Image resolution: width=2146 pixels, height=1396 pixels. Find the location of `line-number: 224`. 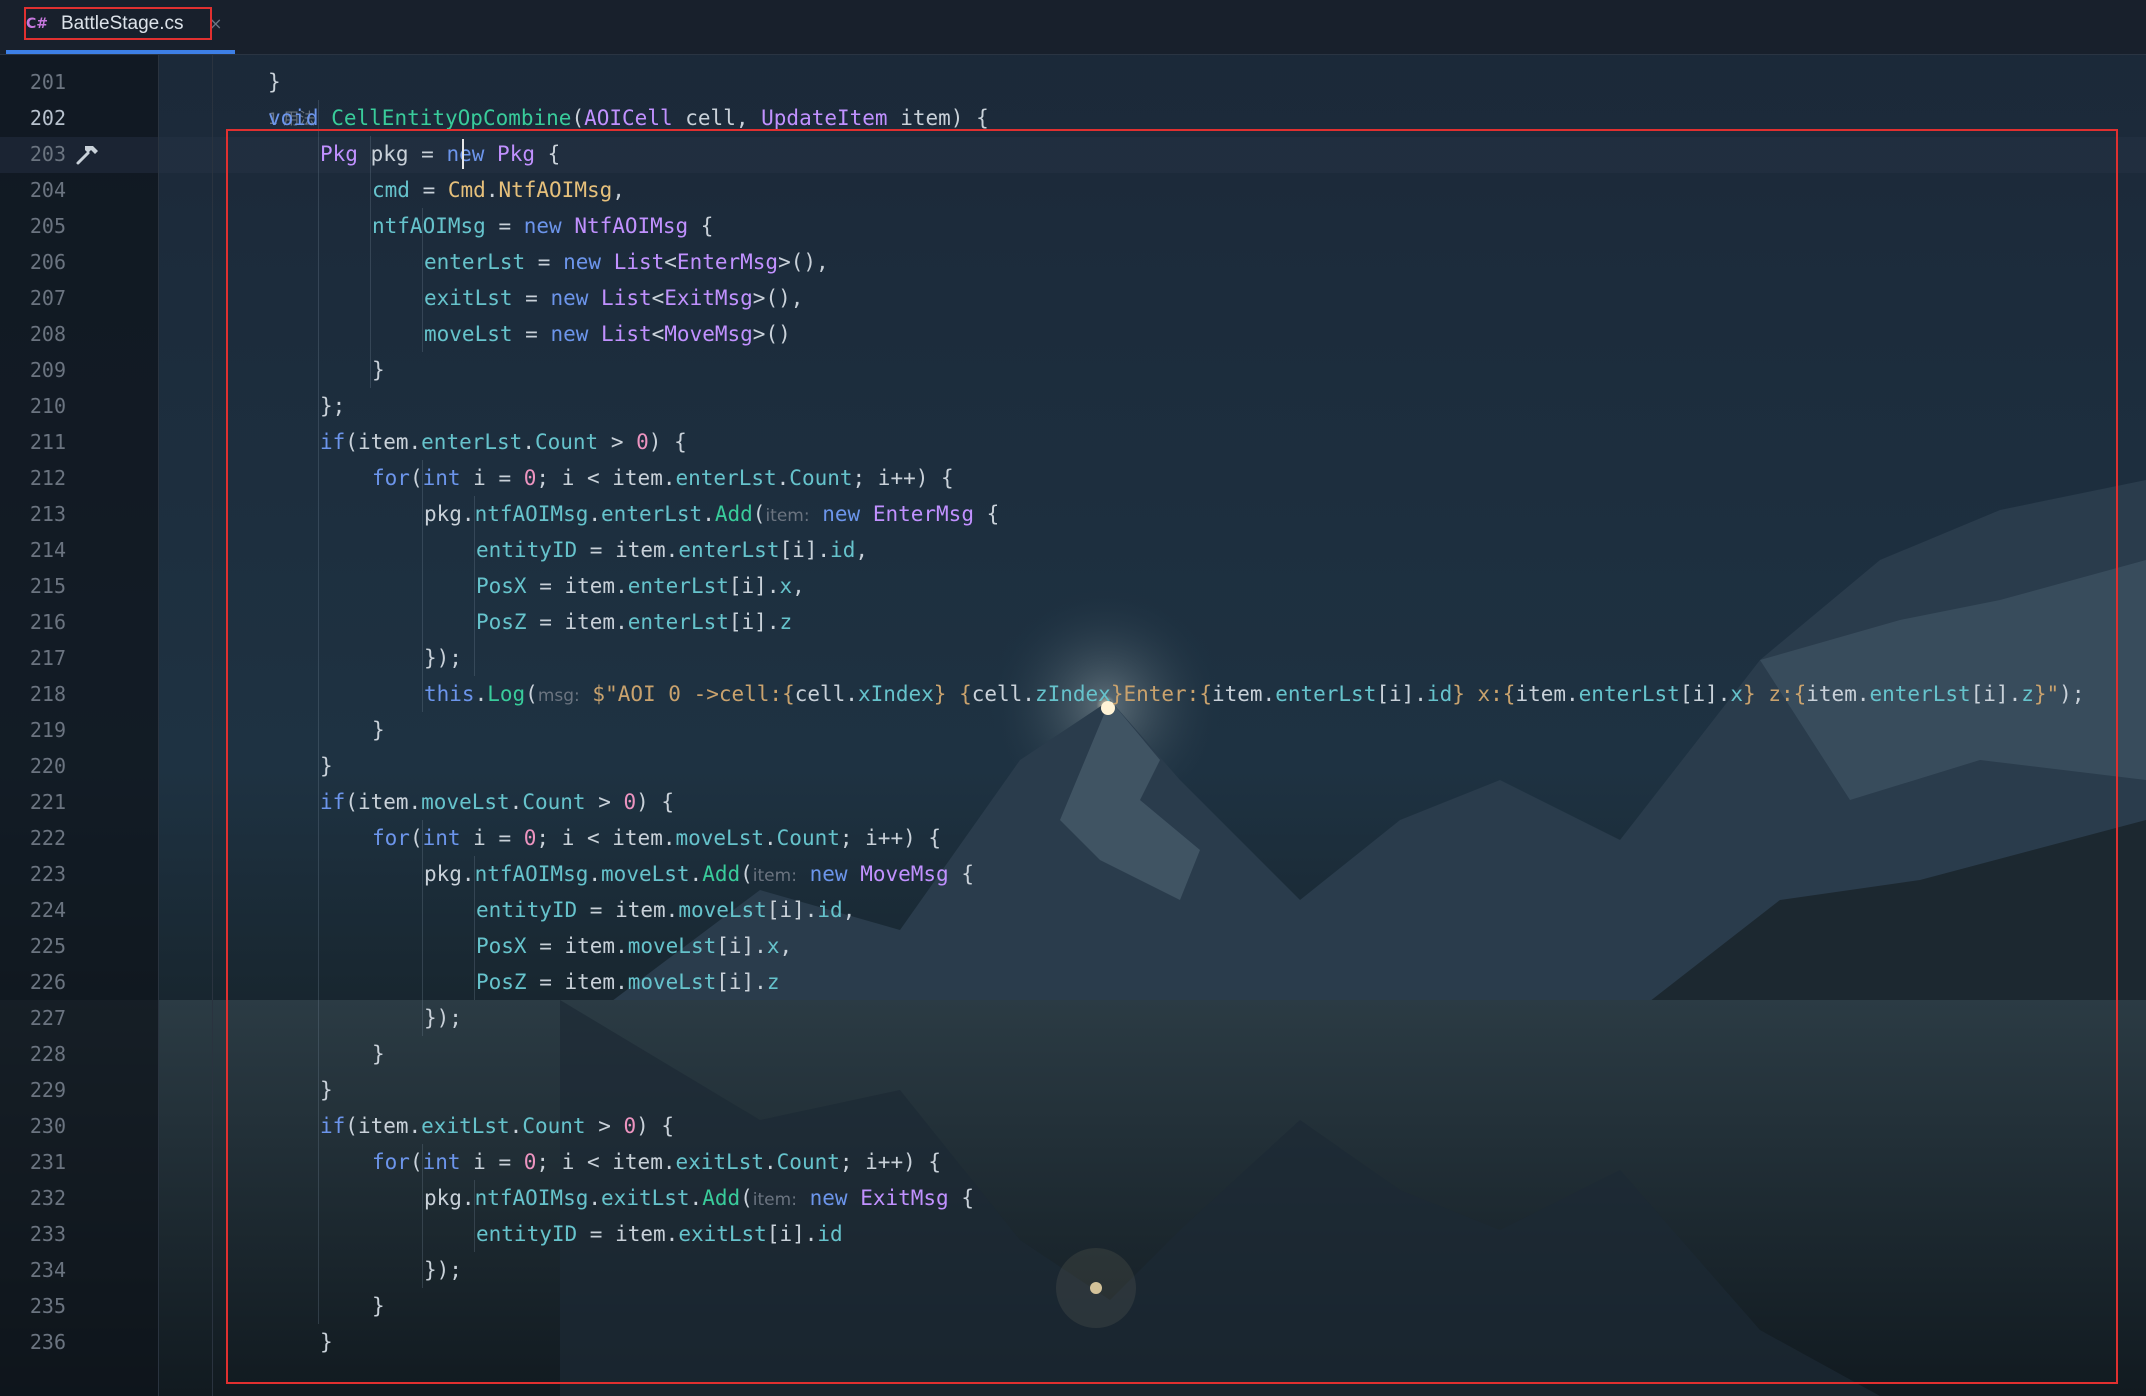

line-number: 224 is located at coordinates (47, 910).